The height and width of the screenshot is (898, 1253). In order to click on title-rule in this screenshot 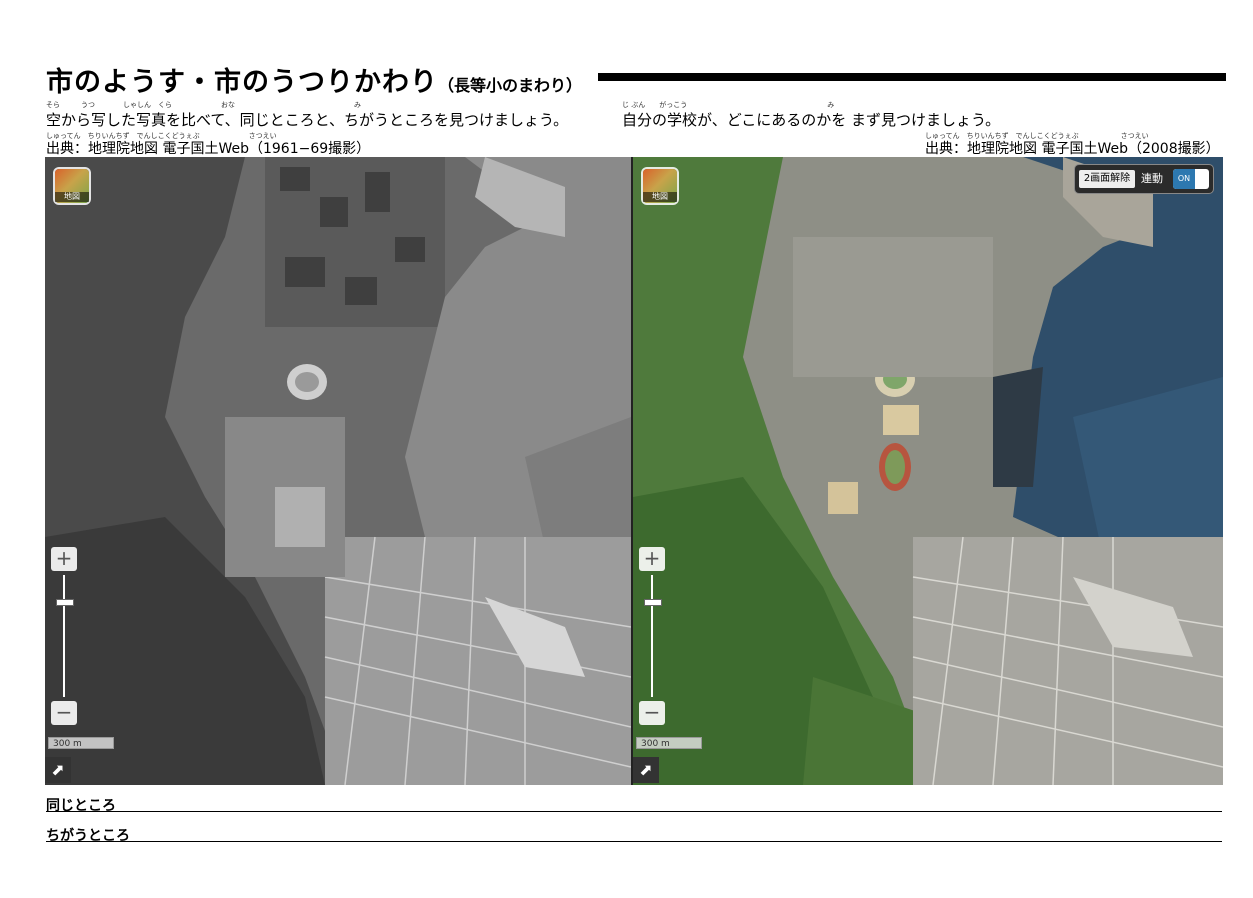, I will do `click(912, 77)`.